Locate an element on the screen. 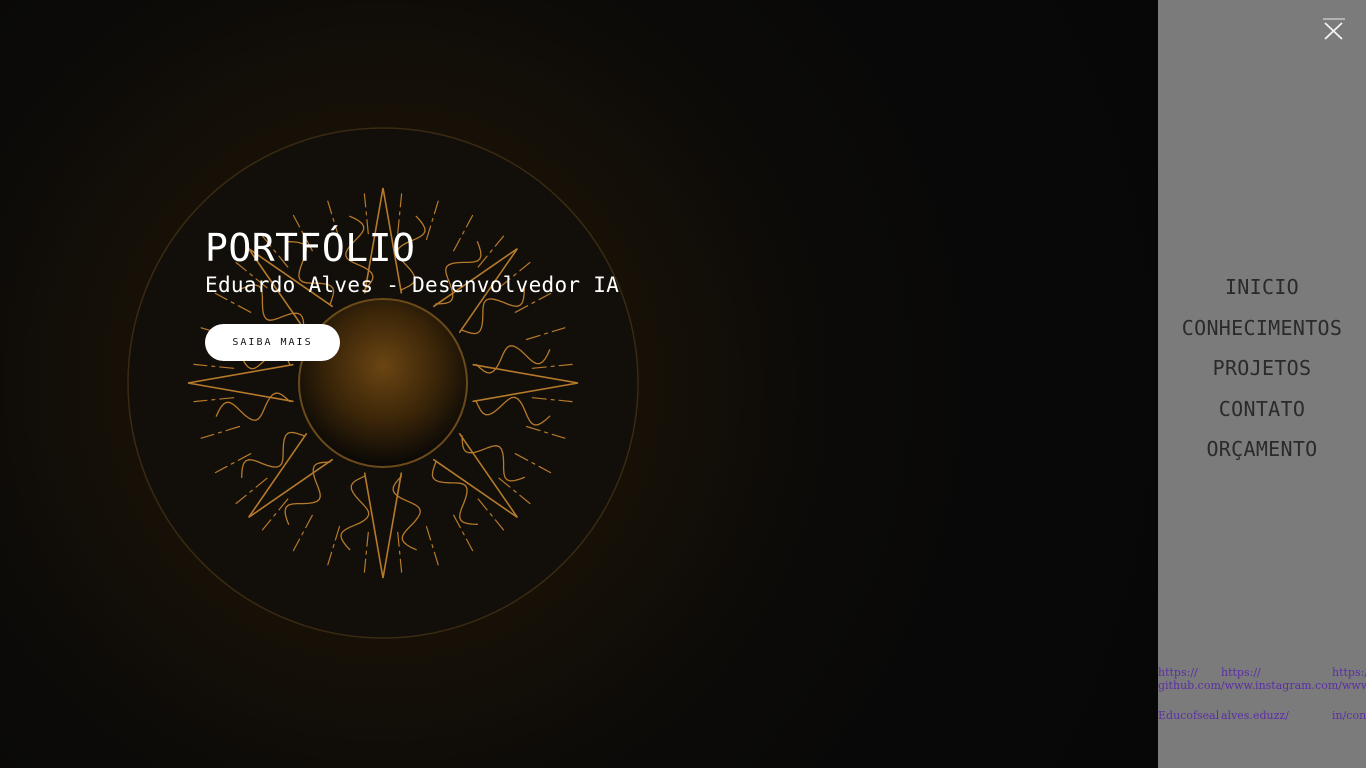 This screenshot has height=768, width=1366. instagram-link-scheme: https:// is located at coordinates (1241, 672).